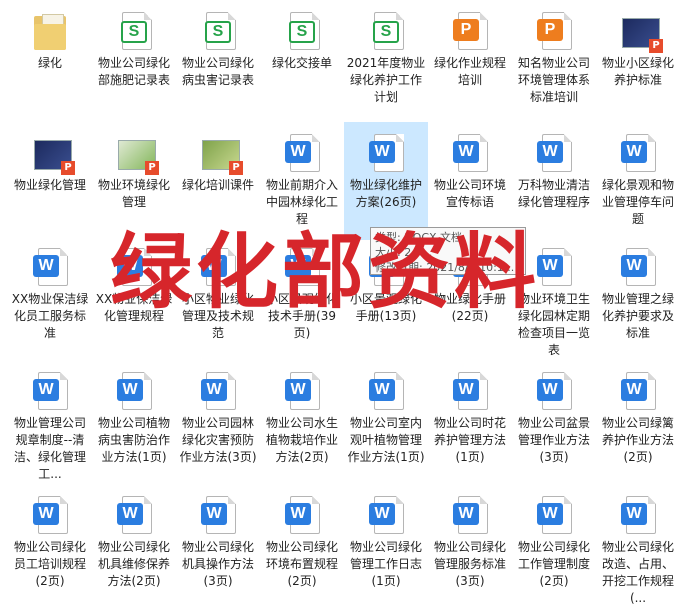  I want to click on file-item: W 物业公司绿篱养护作业方法(2页), so click(638, 419).